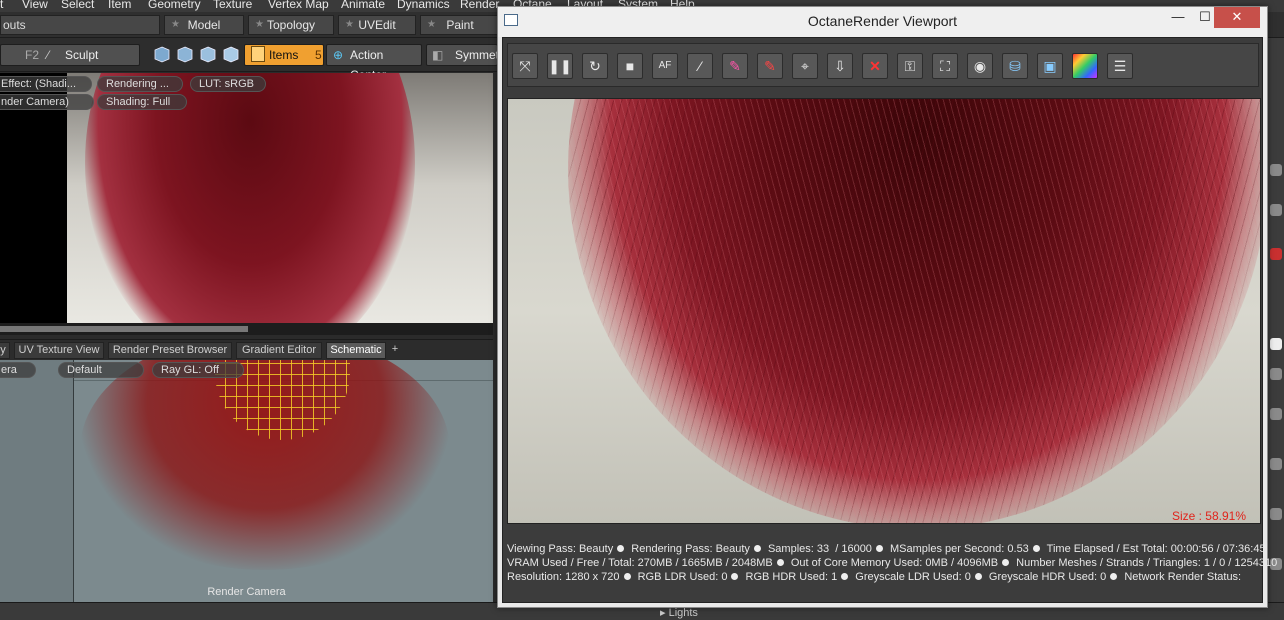  Describe the element at coordinates (377, 25) in the screenshot. I see `layout-tab-uvedit: ★ UVEdit` at that location.